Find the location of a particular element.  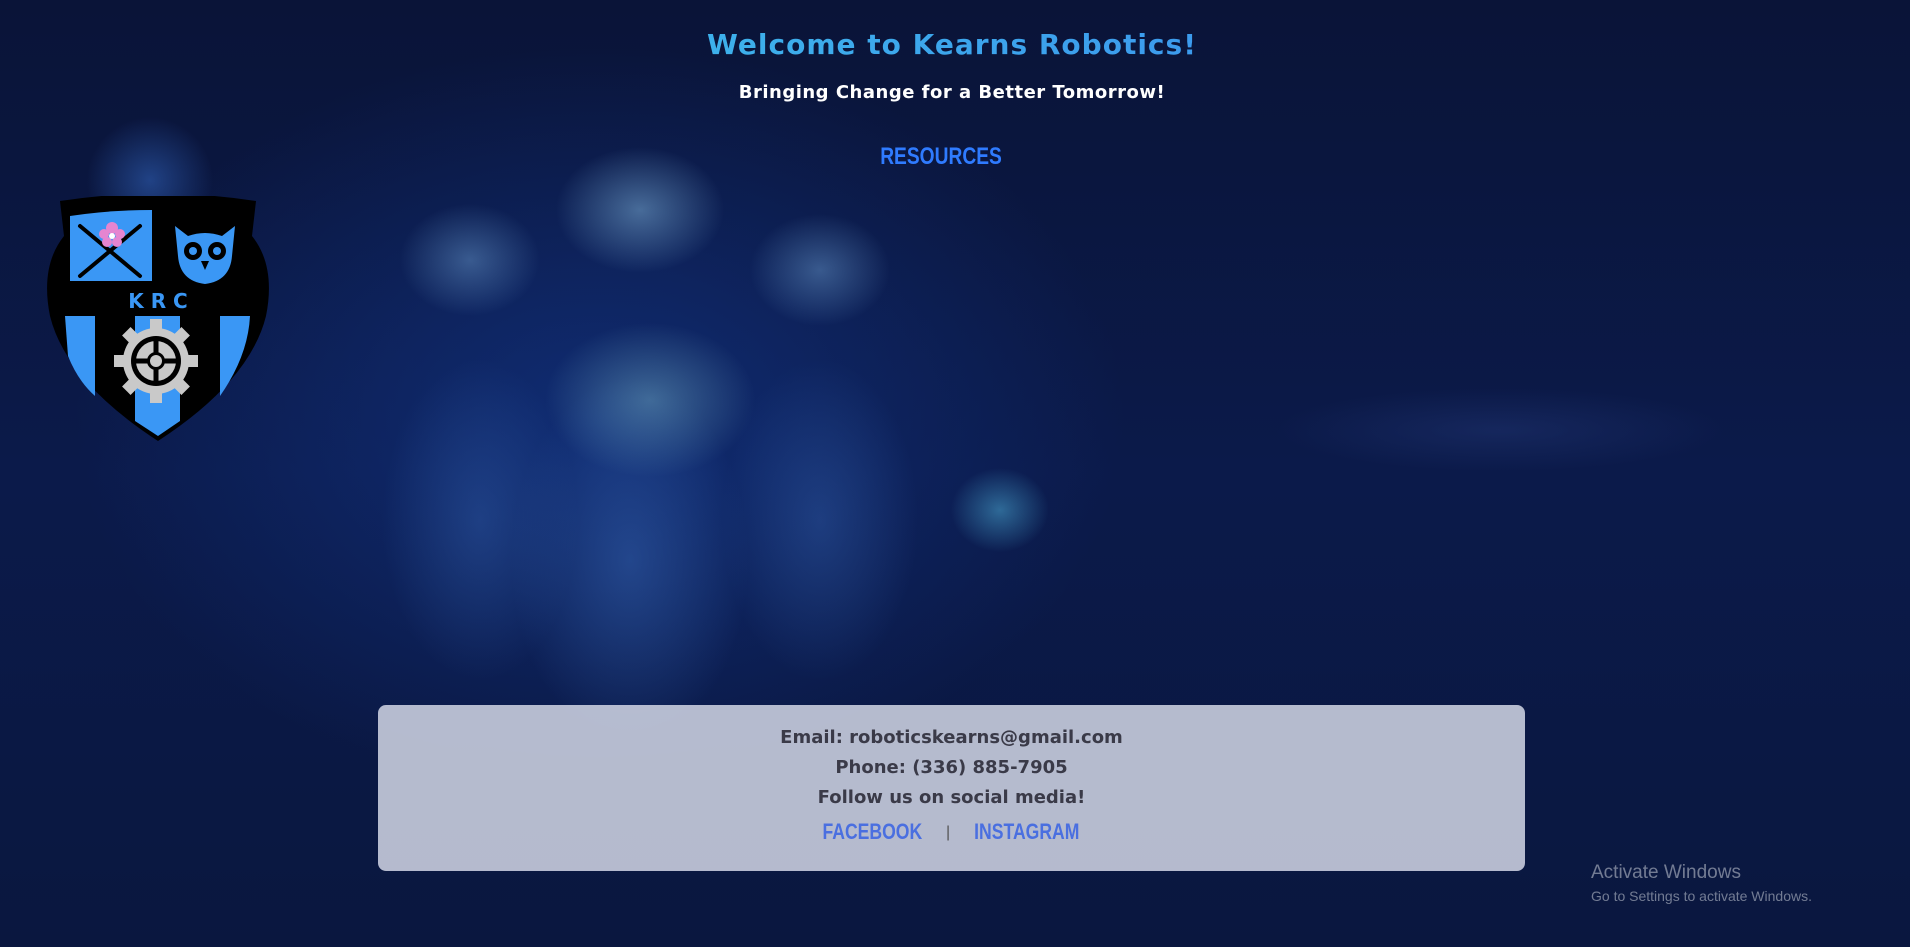

follow-text: Follow us on social media! is located at coordinates (951, 797).